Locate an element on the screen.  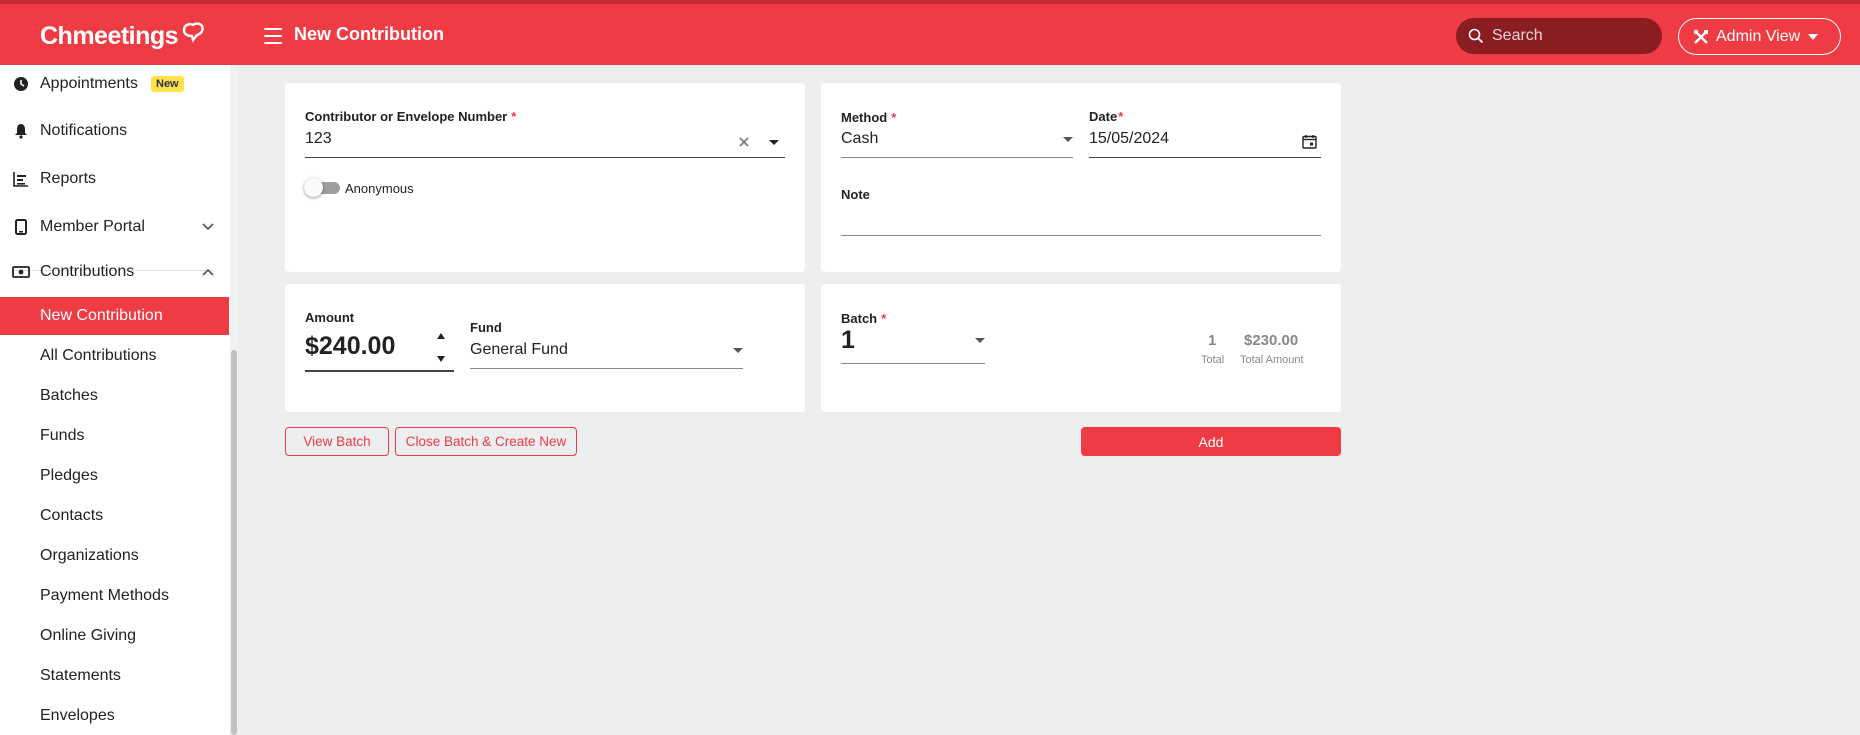
hamburger-menu-icon is located at coordinates (273, 36).